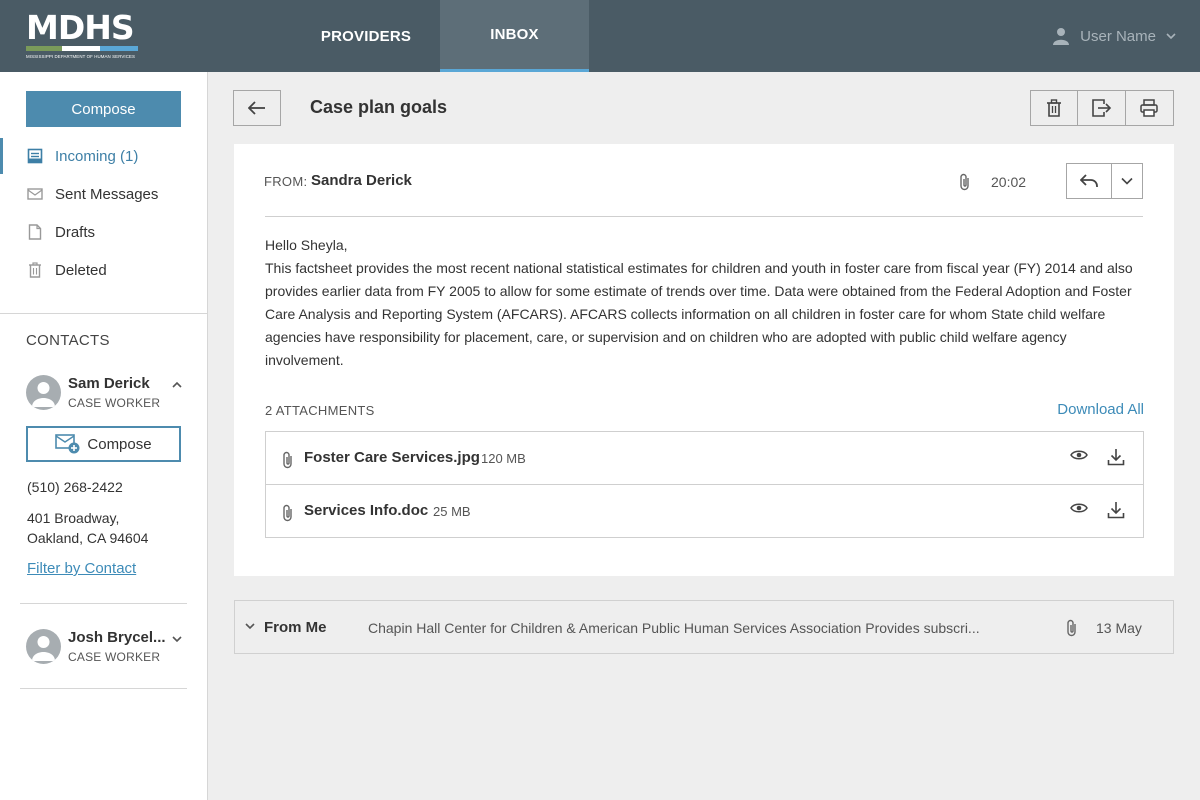 The image size is (1200, 800). What do you see at coordinates (704, 216) in the screenshot?
I see `header-divider` at bounding box center [704, 216].